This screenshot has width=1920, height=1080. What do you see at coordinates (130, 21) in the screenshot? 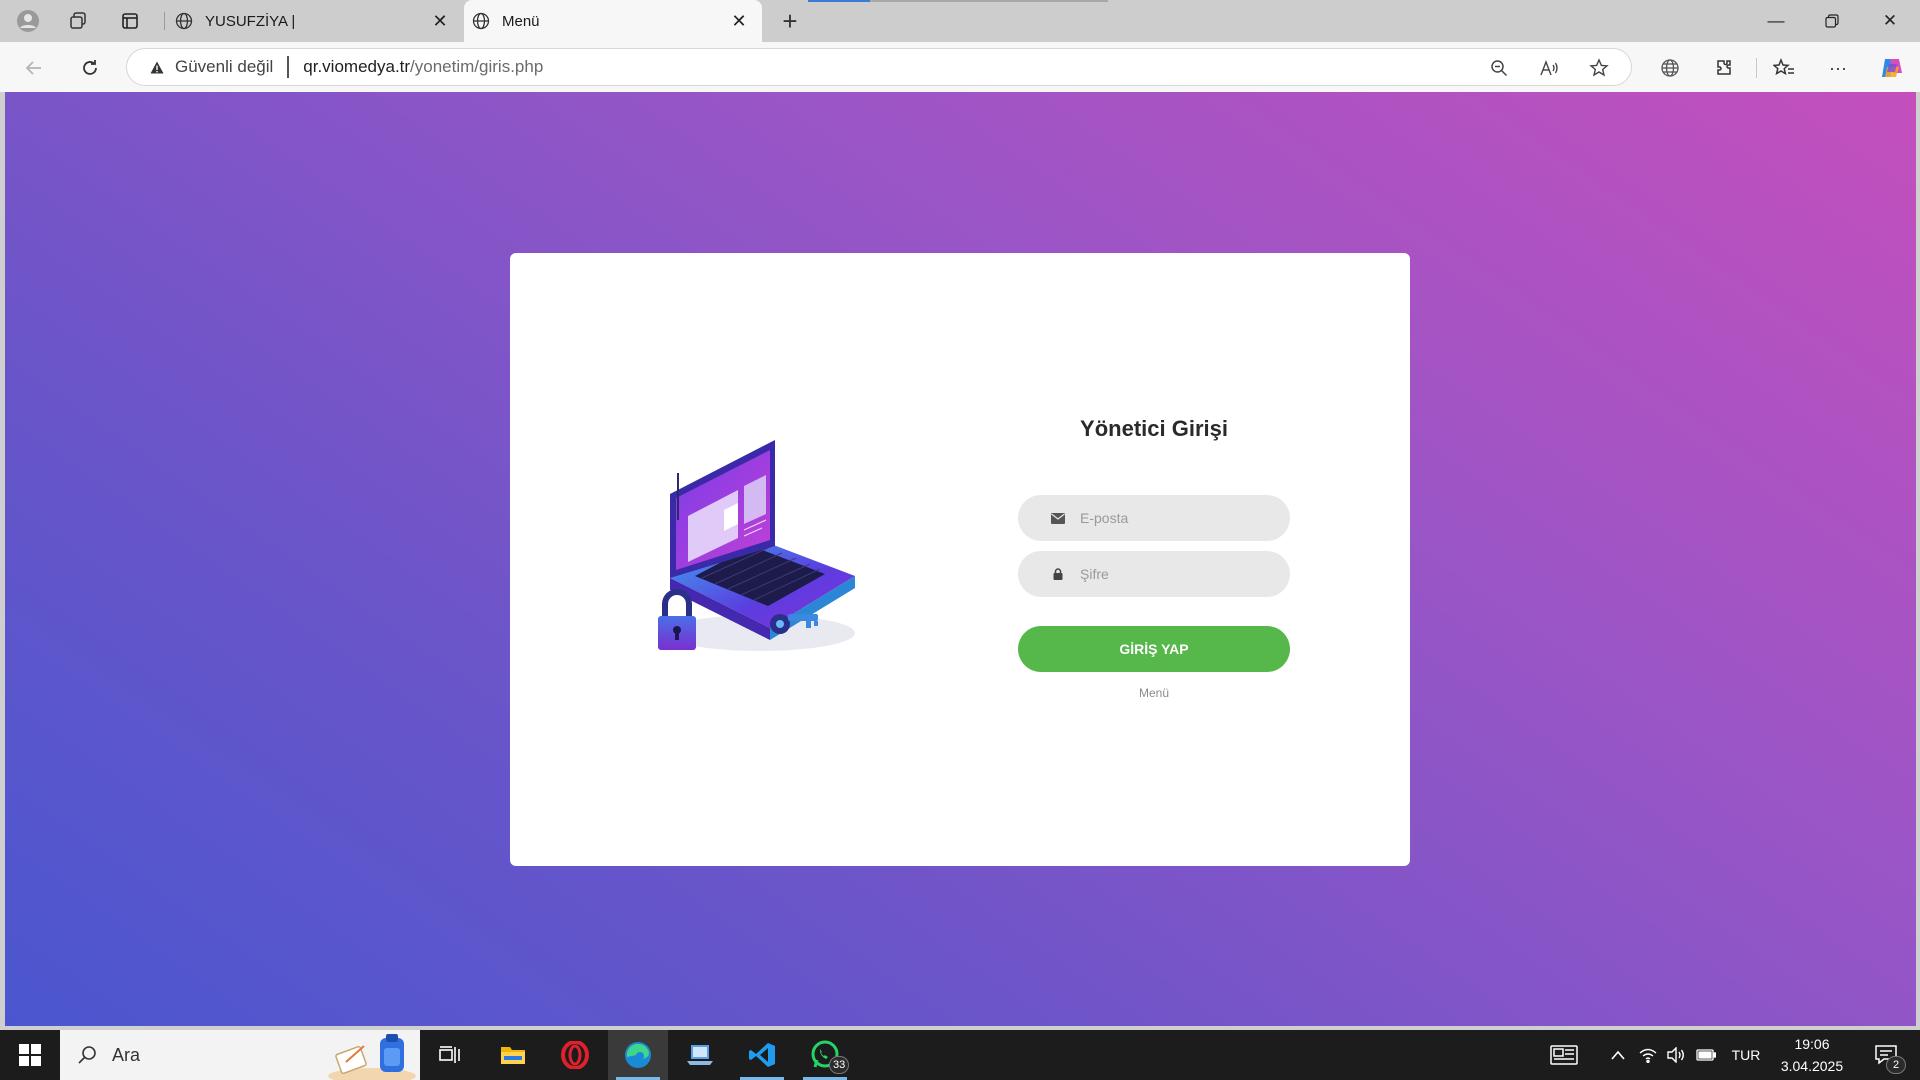
I see `tab-actions-icon` at bounding box center [130, 21].